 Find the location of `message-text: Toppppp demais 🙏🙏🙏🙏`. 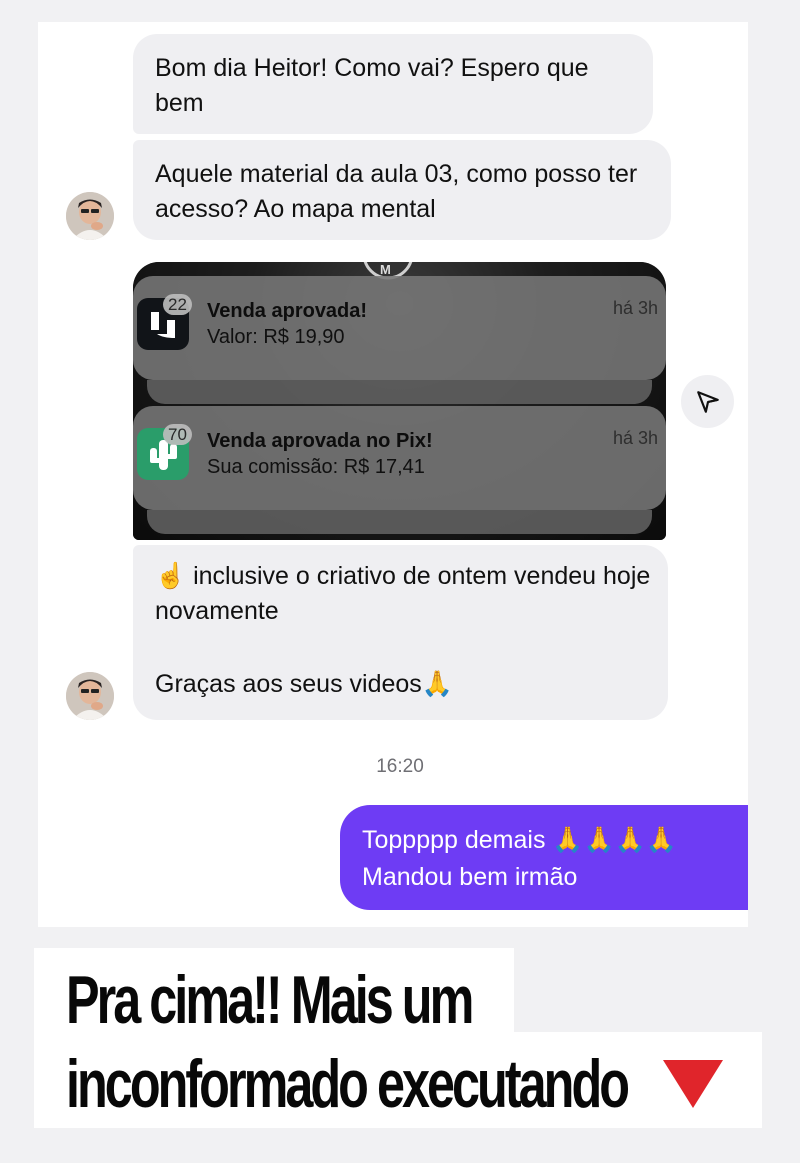

message-text: Toppppp demais 🙏🙏🙏🙏 is located at coordinates (519, 840).